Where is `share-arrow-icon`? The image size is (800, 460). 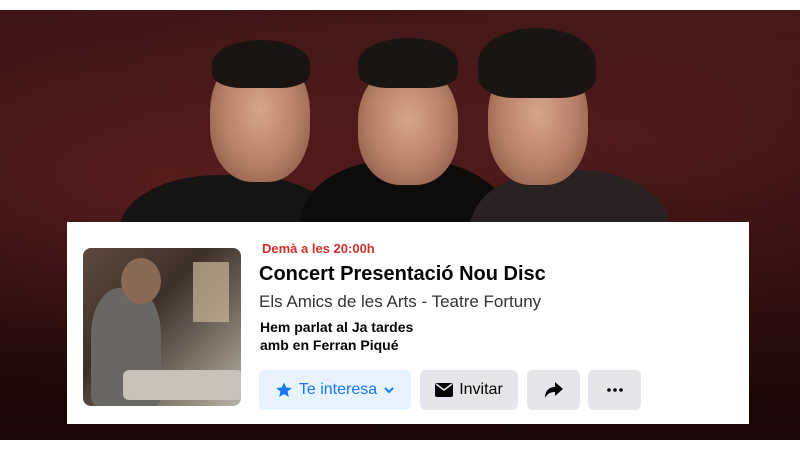
share-arrow-icon is located at coordinates (554, 390).